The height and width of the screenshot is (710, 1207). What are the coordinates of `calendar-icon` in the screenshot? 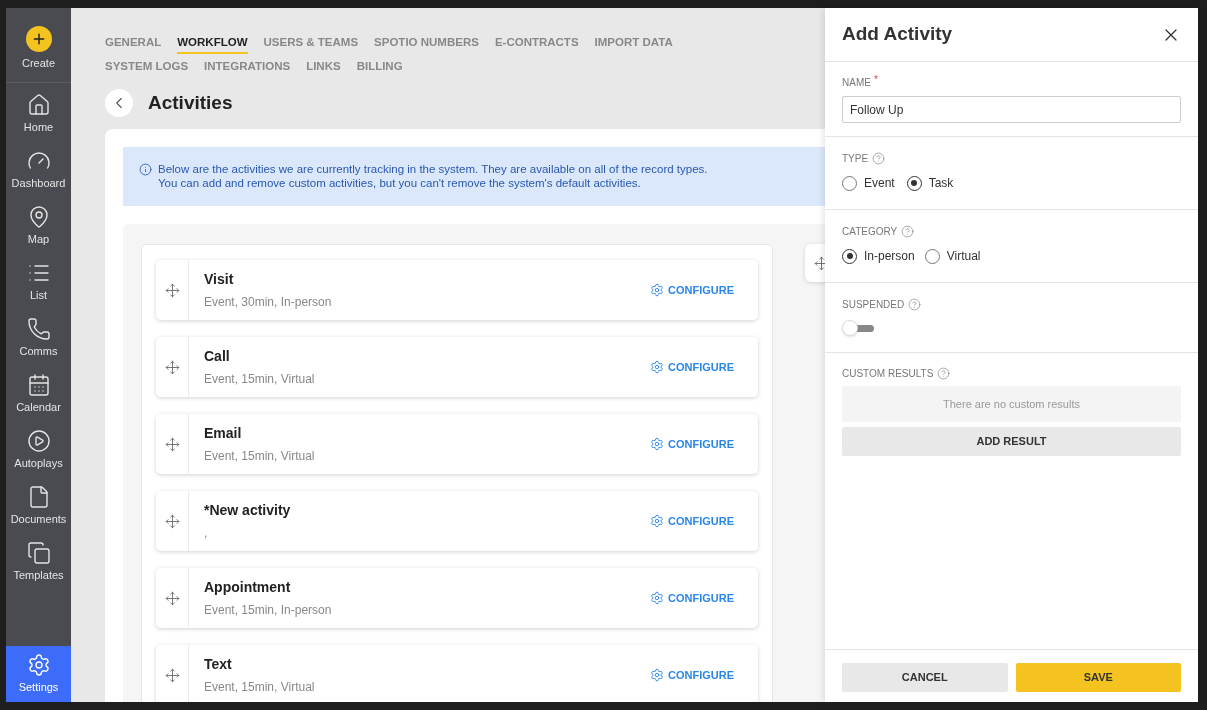 It's located at (38, 385).